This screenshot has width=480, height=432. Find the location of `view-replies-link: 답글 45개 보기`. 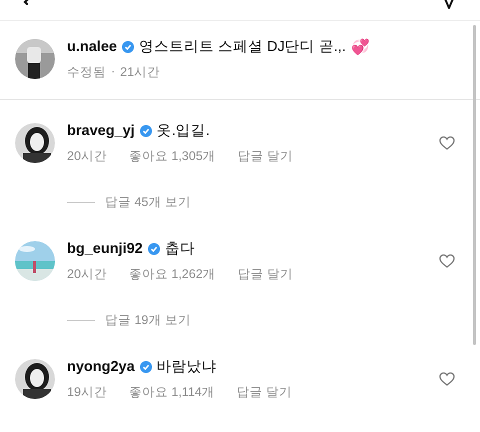

view-replies-link: 답글 45개 보기 is located at coordinates (148, 202).